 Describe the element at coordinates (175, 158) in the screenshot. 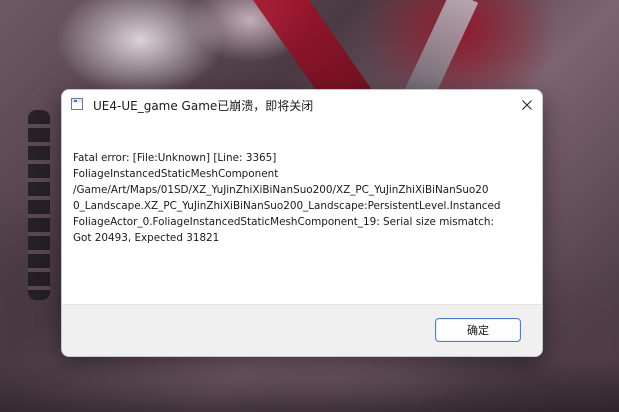

I see `error-message-line: Fatal error: [File:Unknown] [Line: 3365]` at that location.